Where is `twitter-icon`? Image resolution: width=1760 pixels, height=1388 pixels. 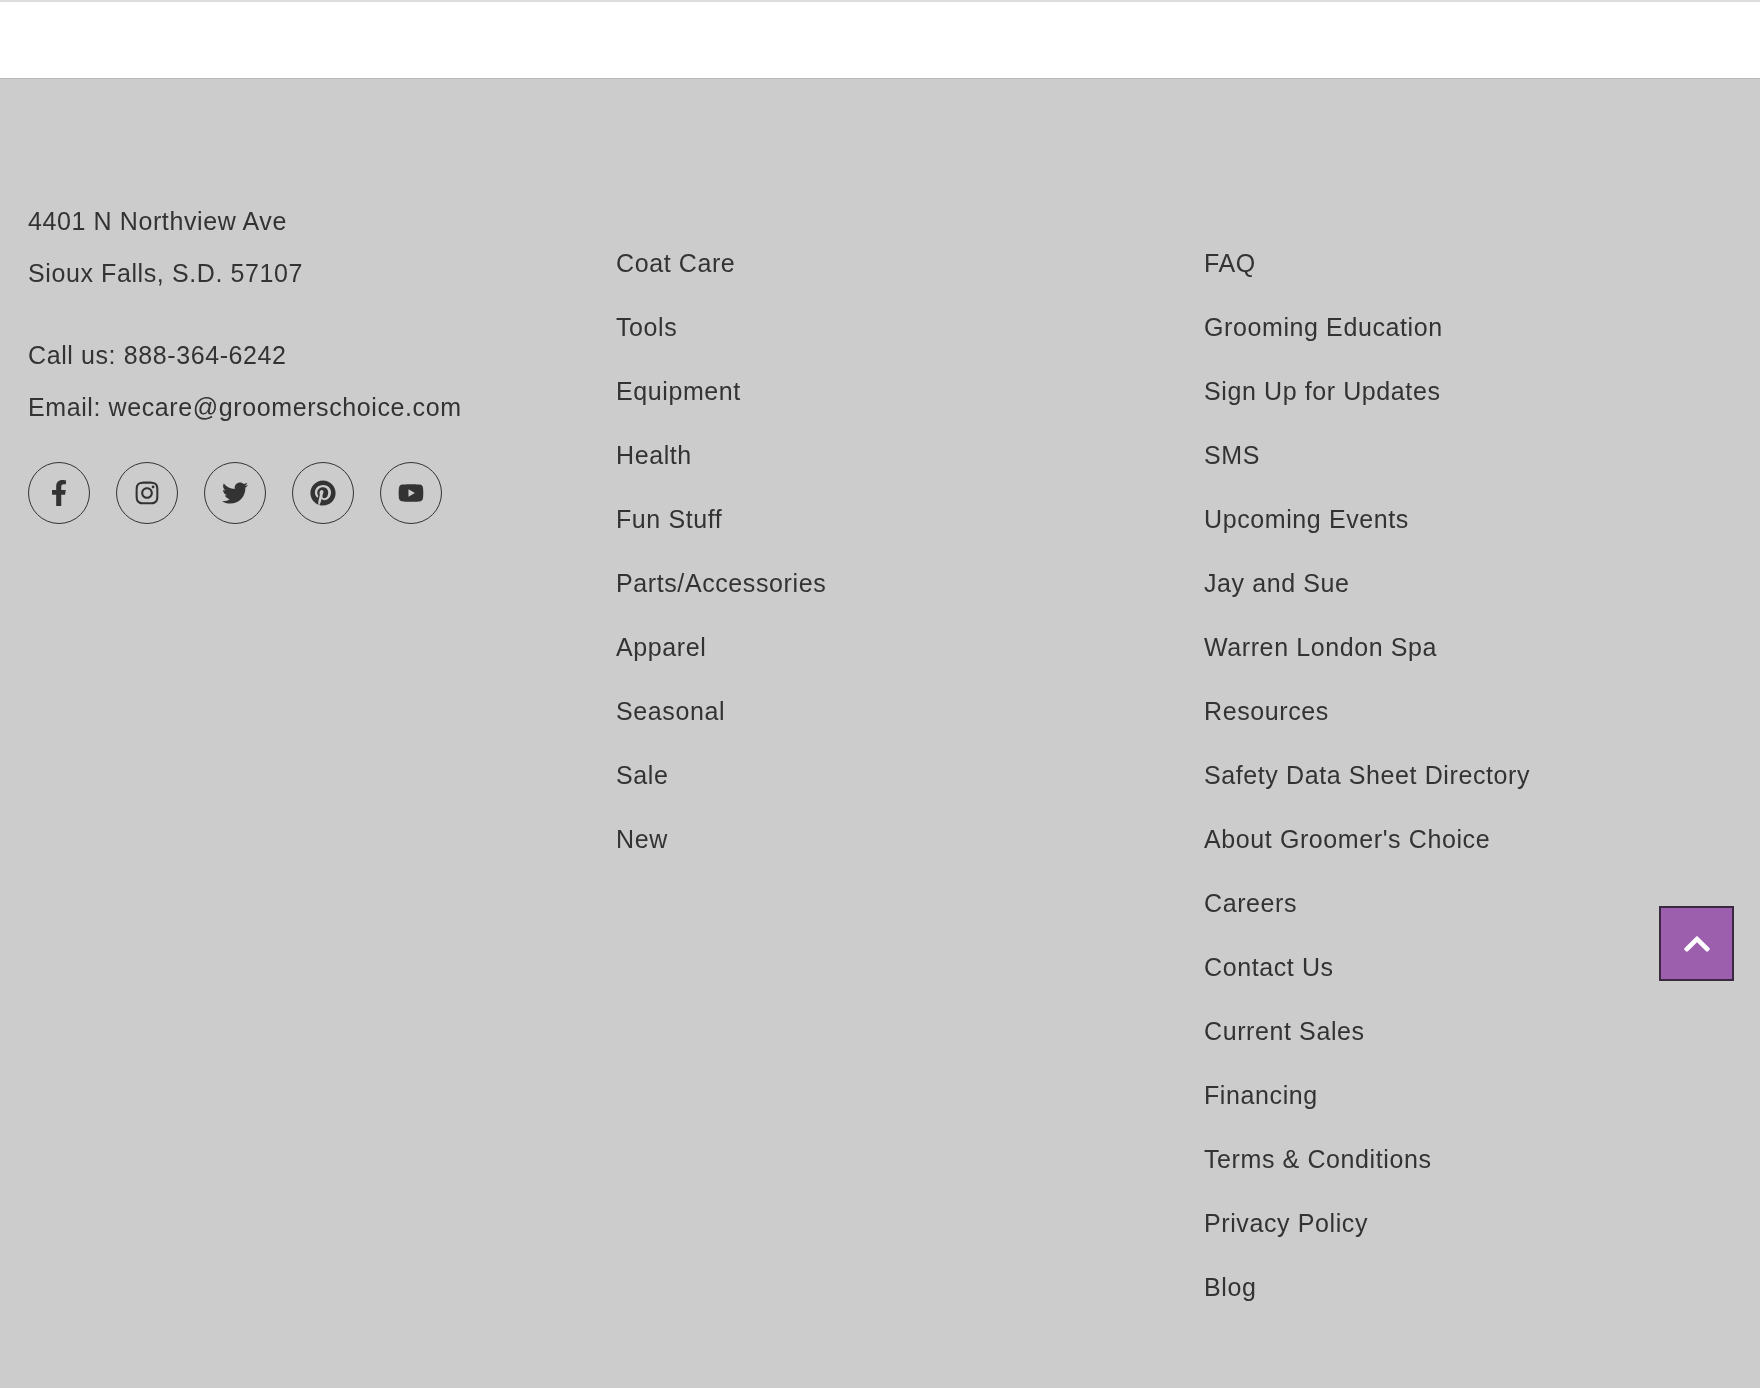 twitter-icon is located at coordinates (235, 493).